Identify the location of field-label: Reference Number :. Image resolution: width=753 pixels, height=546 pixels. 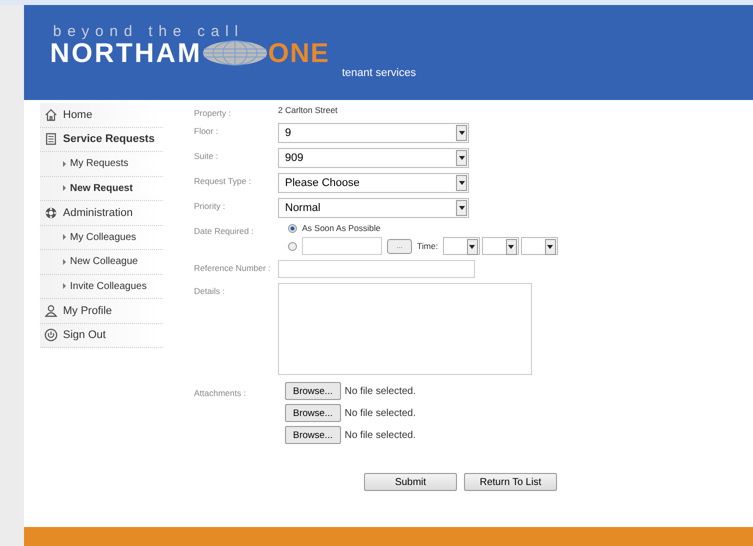
(233, 268).